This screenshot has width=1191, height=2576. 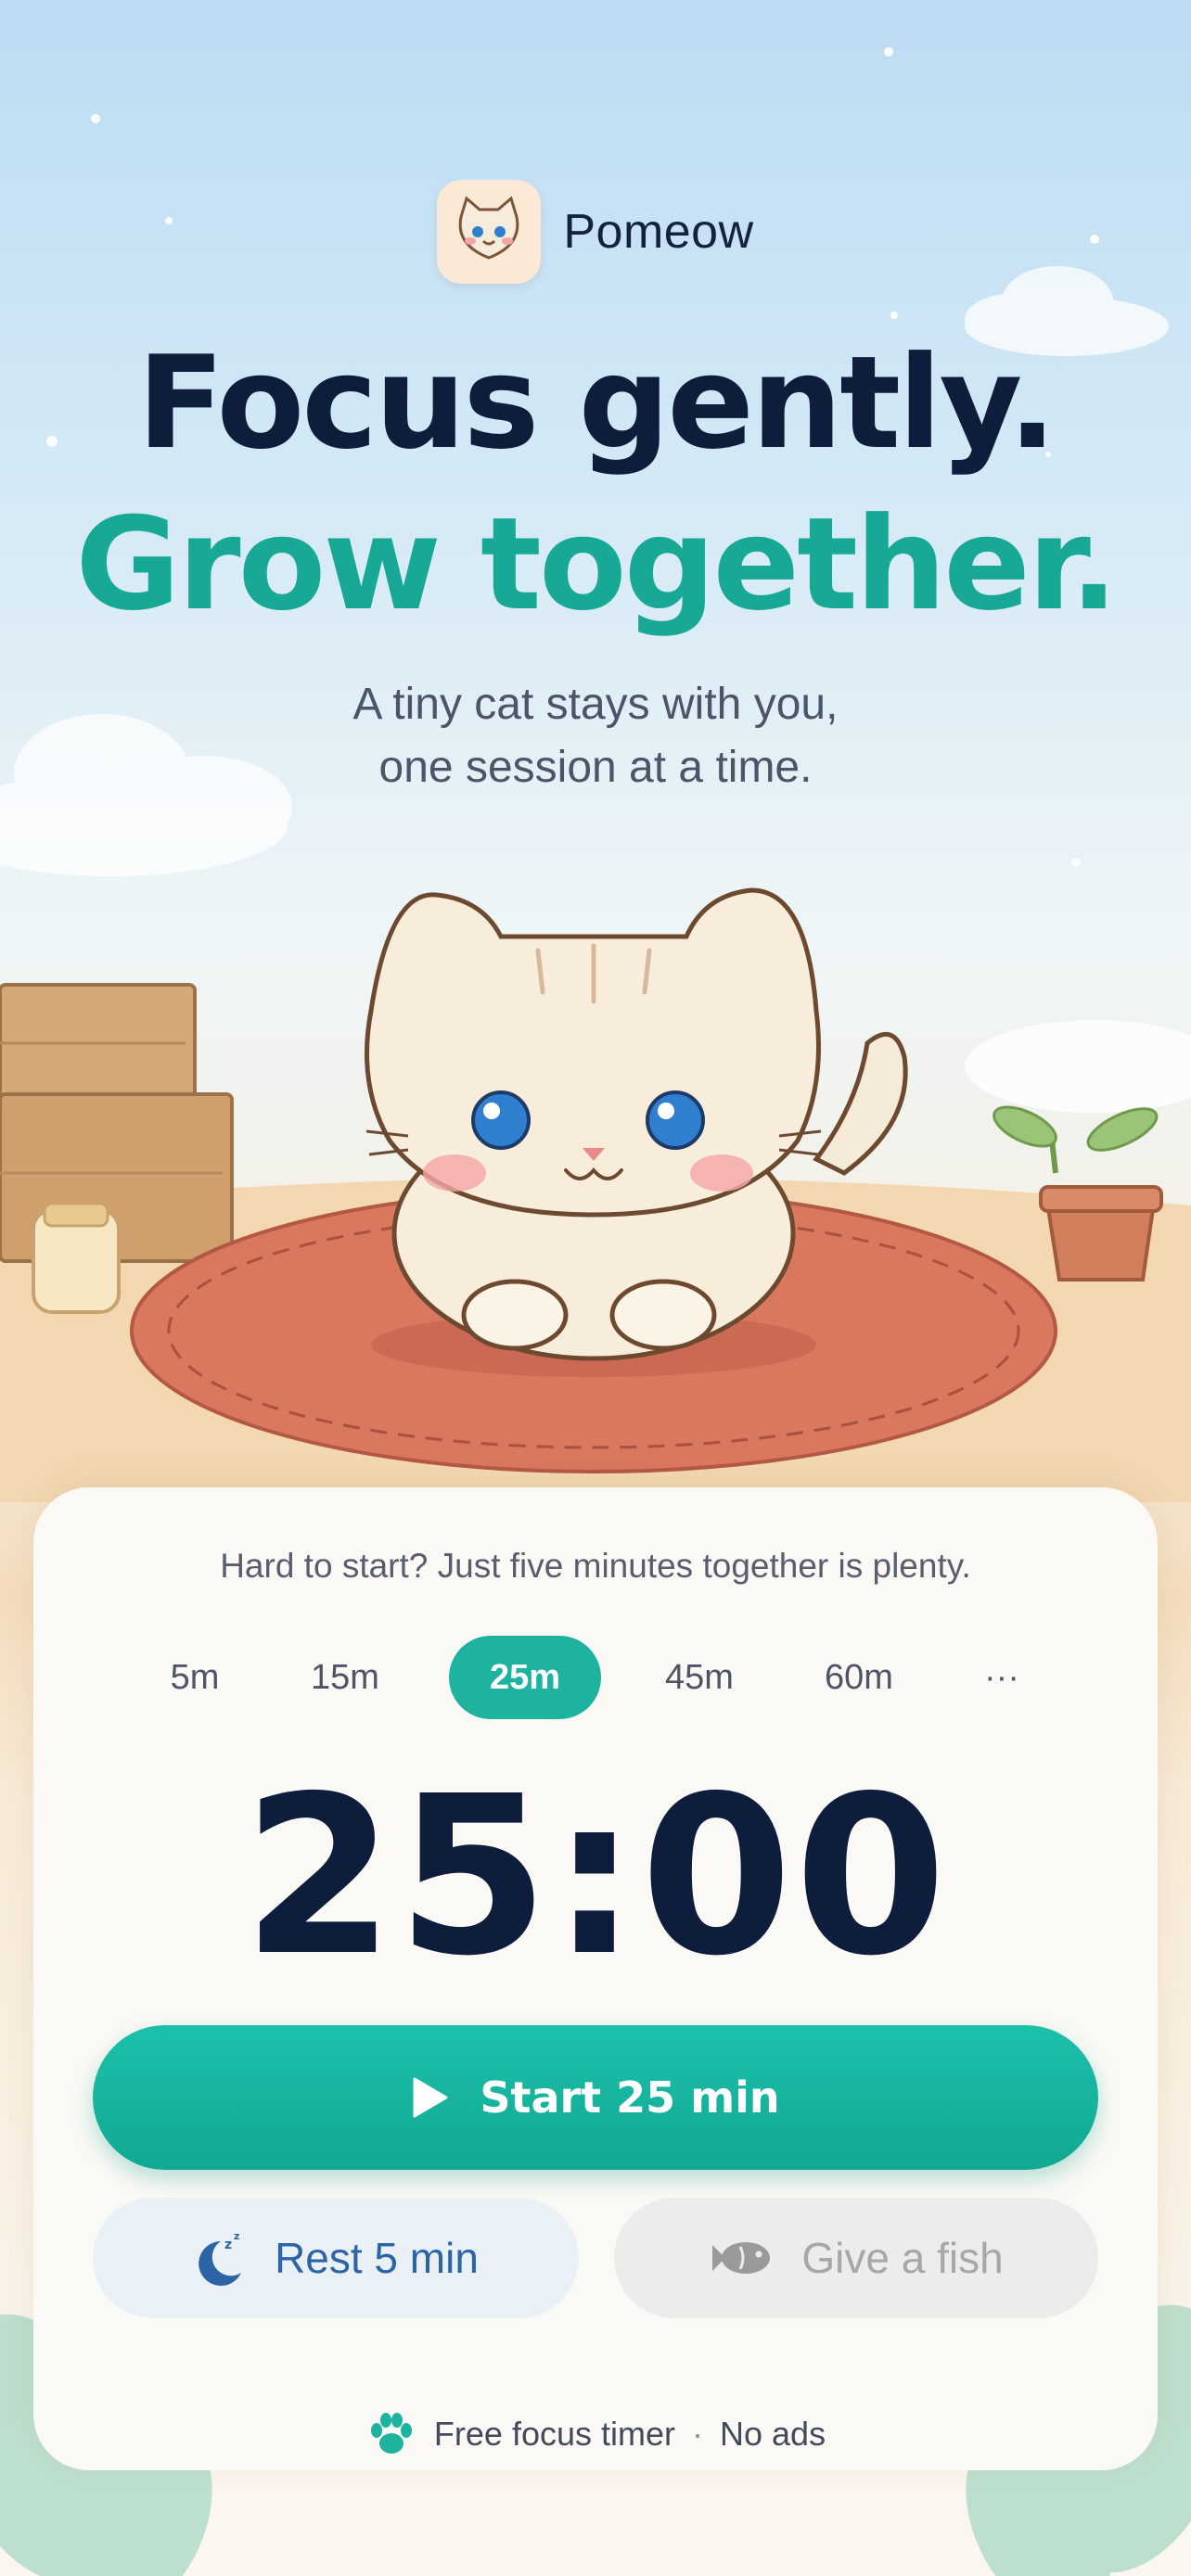 I want to click on cat-face-icon, so click(x=489, y=232).